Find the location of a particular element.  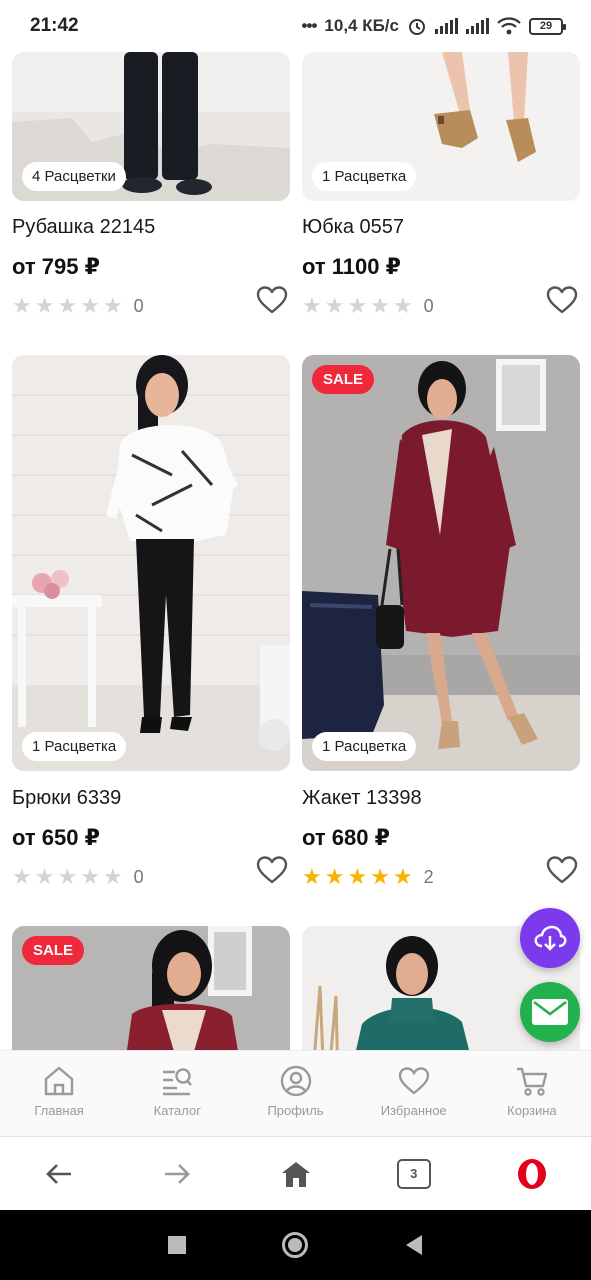

home-icon is located at coordinates (59, 1081).